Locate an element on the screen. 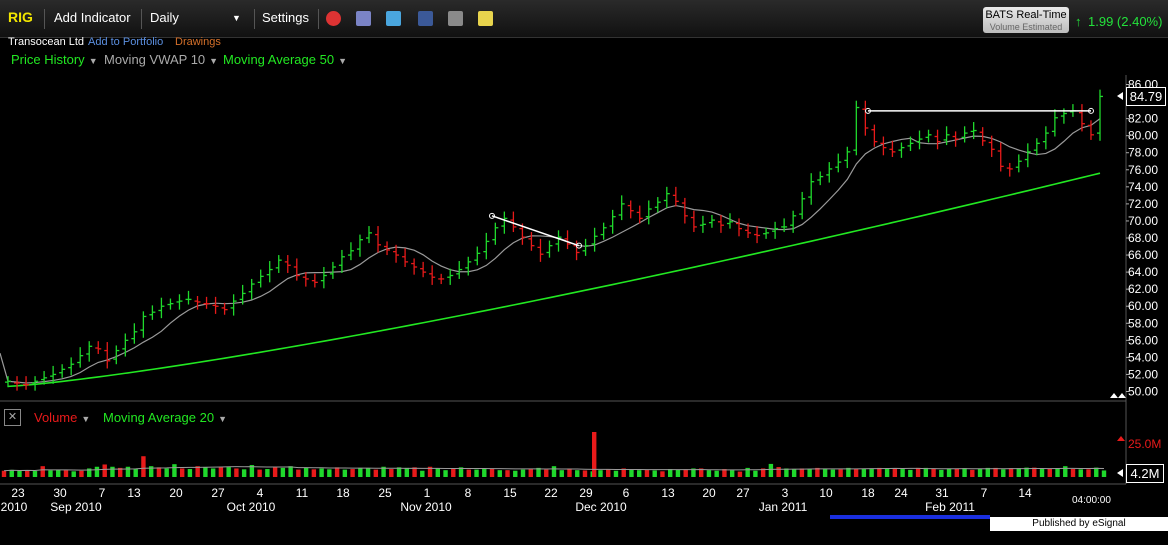 This screenshot has height=545, width=1168. x-tick-label: 10 is located at coordinates (826, 493).